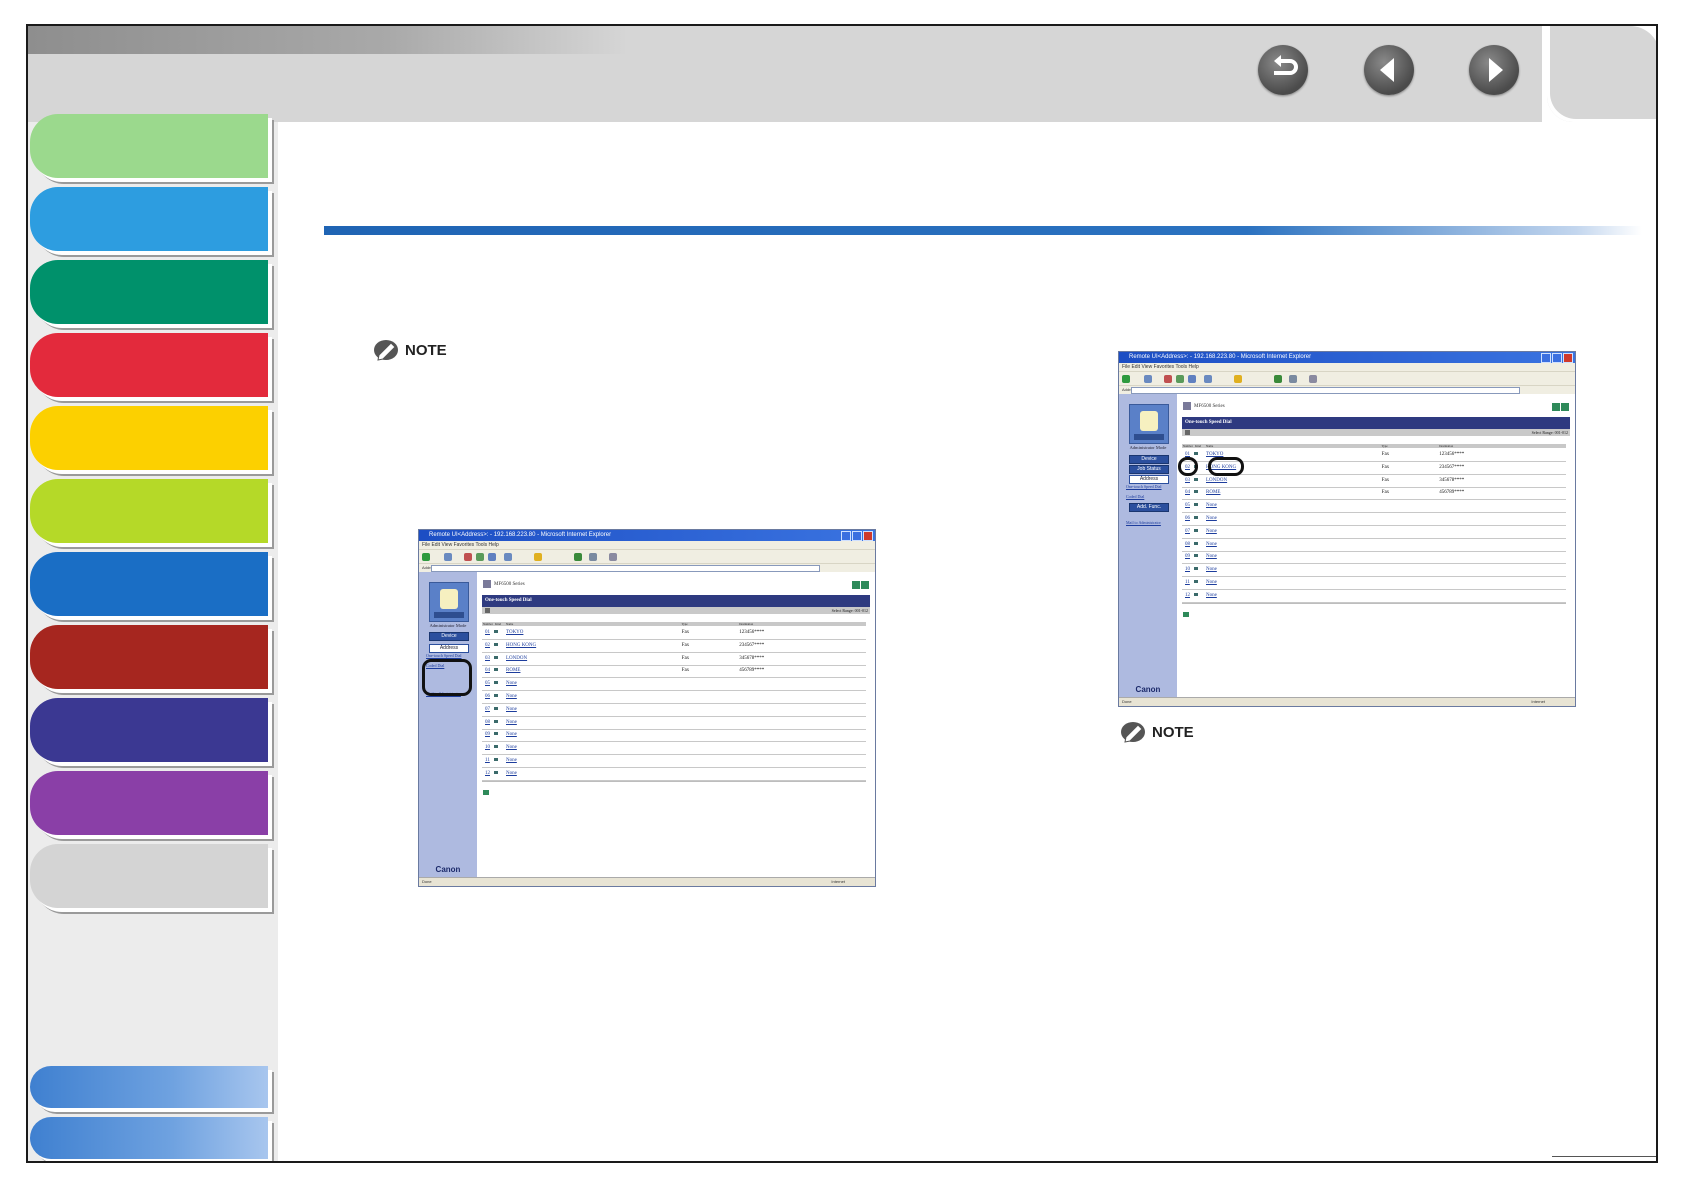 This screenshot has height=1189, width=1682. Describe the element at coordinates (1149, 507) in the screenshot. I see `add-func-button: Add. Func.` at that location.